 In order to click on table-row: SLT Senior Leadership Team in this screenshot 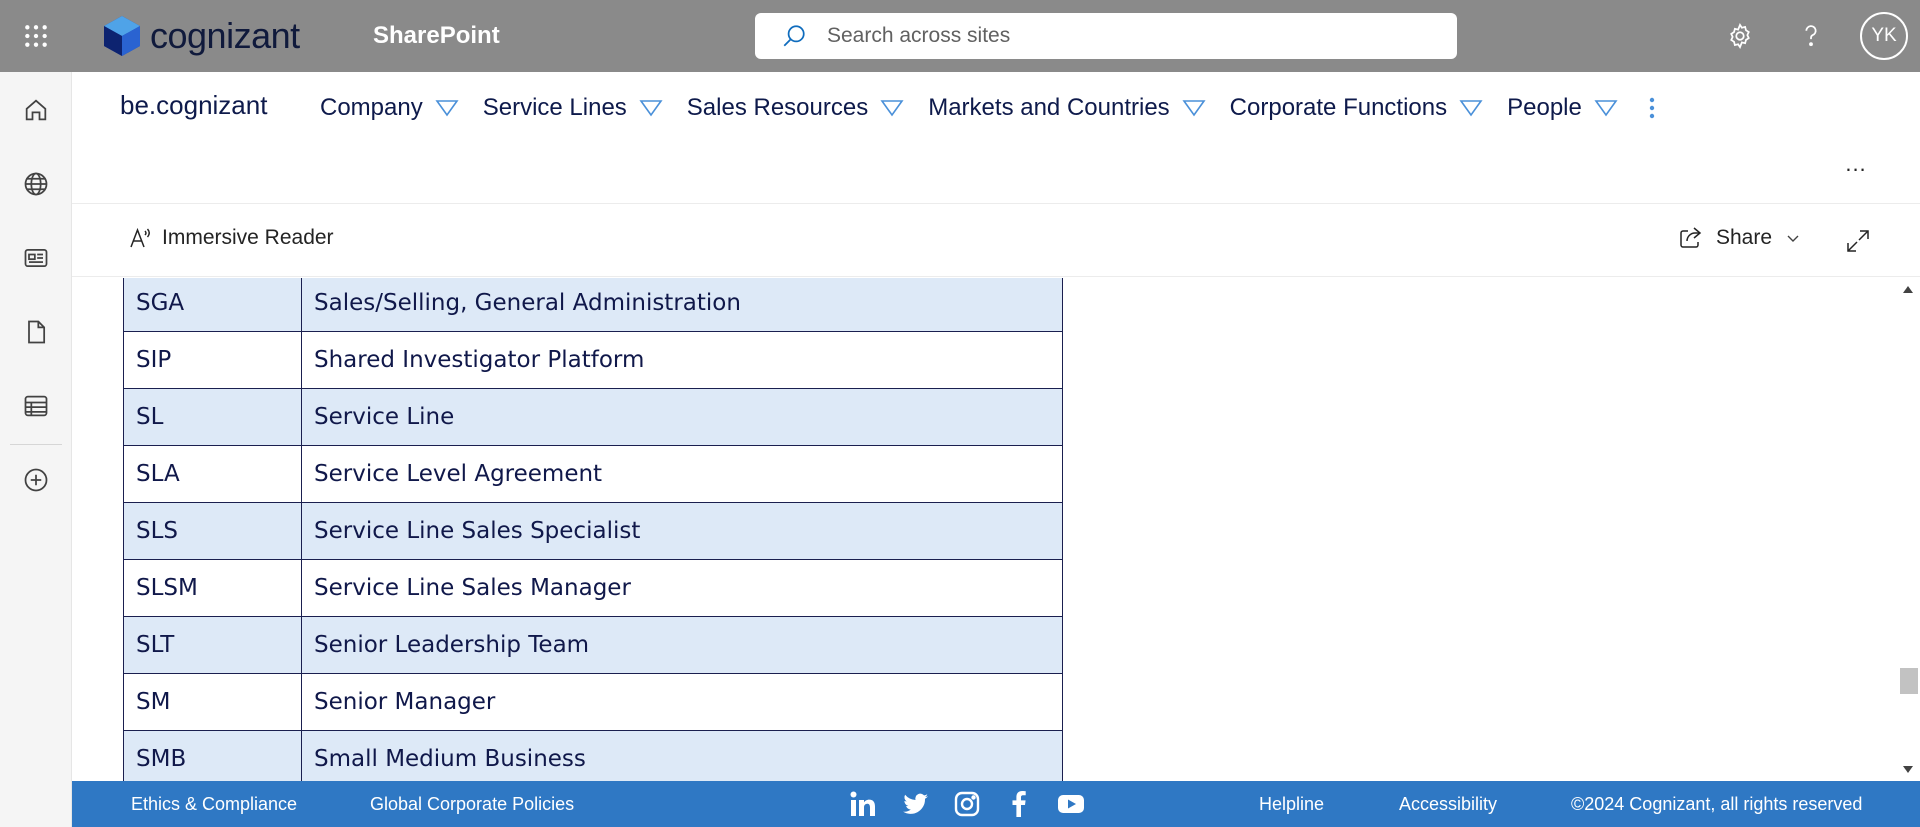, I will do `click(593, 645)`.